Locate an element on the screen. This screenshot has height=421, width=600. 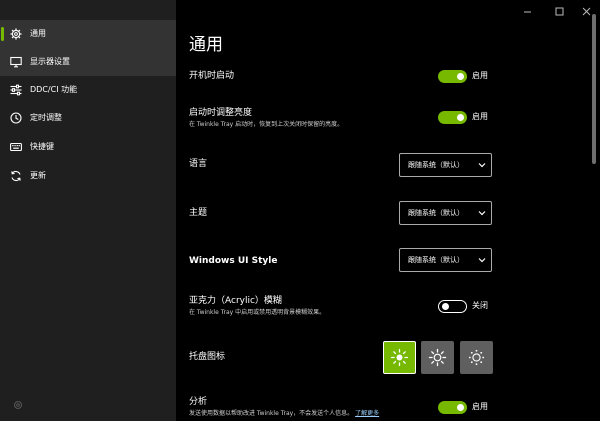
startup-toggle-state: 启用 is located at coordinates (480, 75).